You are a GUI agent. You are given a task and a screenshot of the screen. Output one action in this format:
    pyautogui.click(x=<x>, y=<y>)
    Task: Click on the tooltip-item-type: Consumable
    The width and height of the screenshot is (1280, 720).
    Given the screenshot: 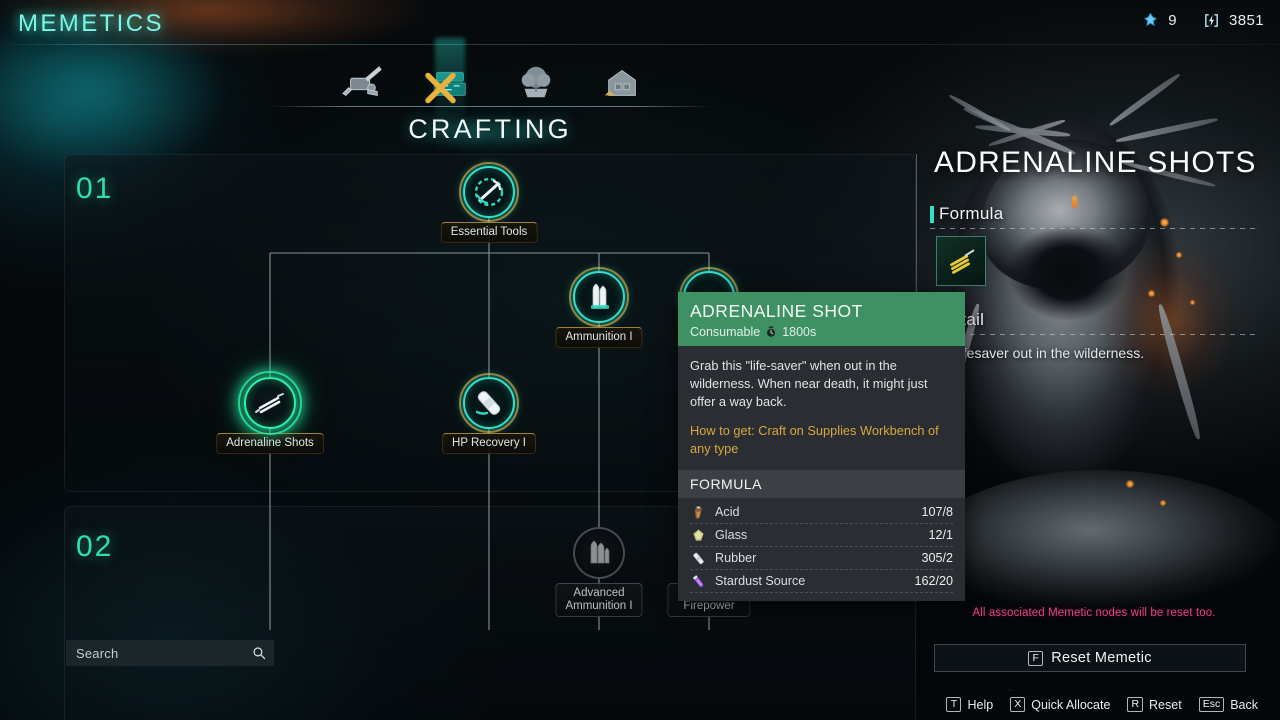 What is the action you would take?
    pyautogui.click(x=725, y=332)
    